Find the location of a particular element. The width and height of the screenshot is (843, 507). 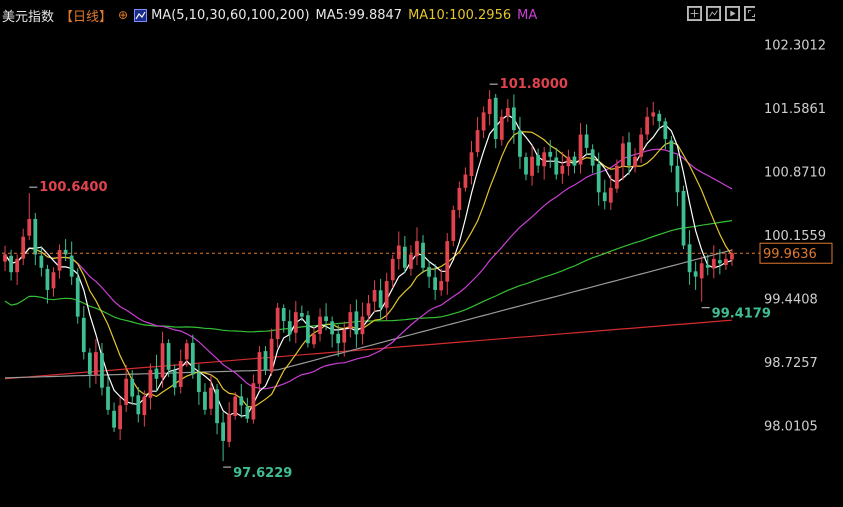

y-tick-label: 101.5861 is located at coordinates (795, 109).